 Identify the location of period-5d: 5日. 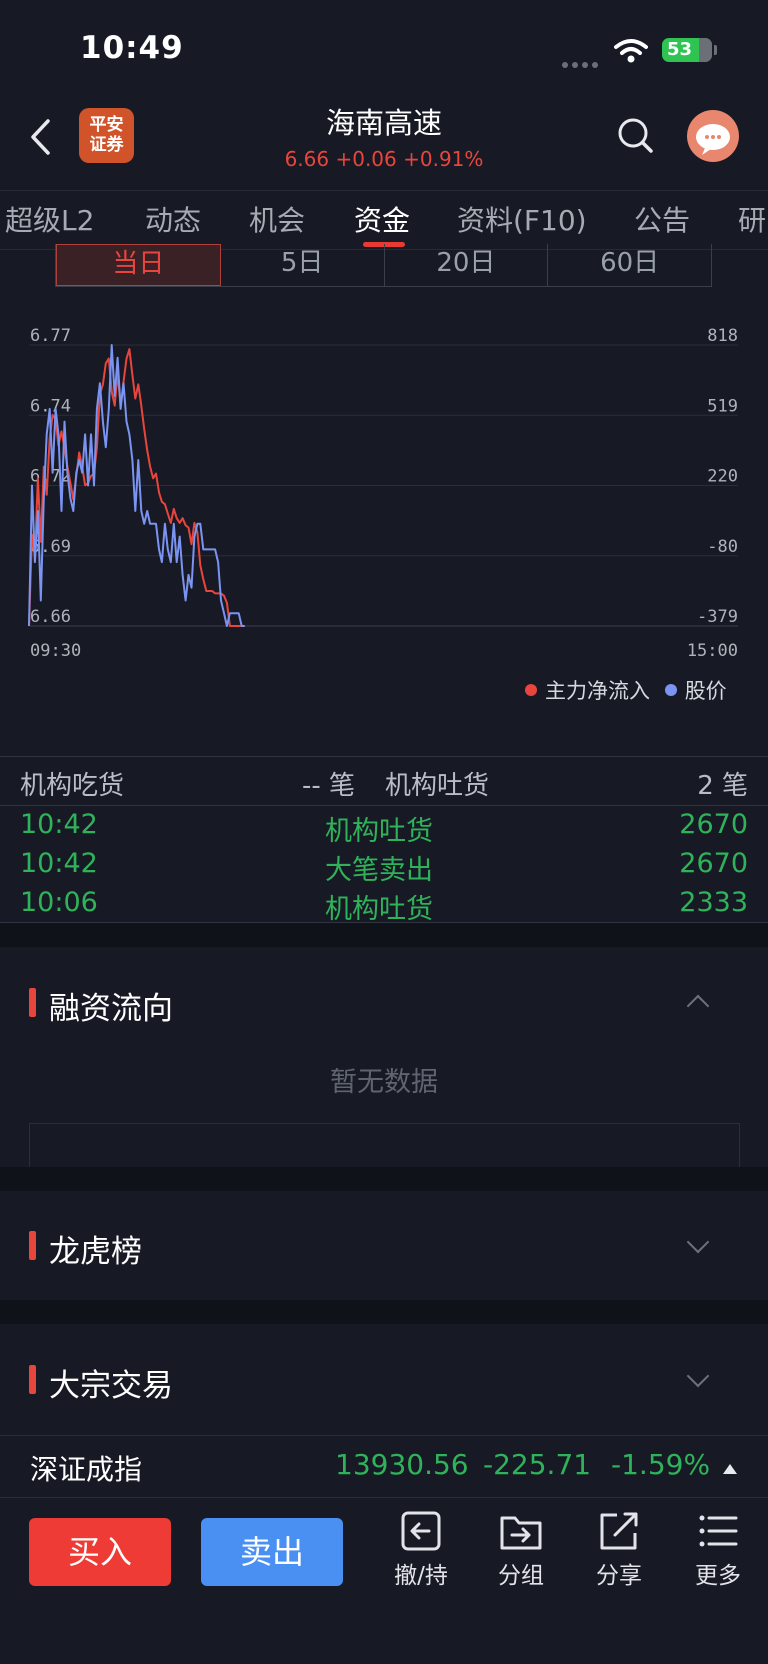
(303, 265).